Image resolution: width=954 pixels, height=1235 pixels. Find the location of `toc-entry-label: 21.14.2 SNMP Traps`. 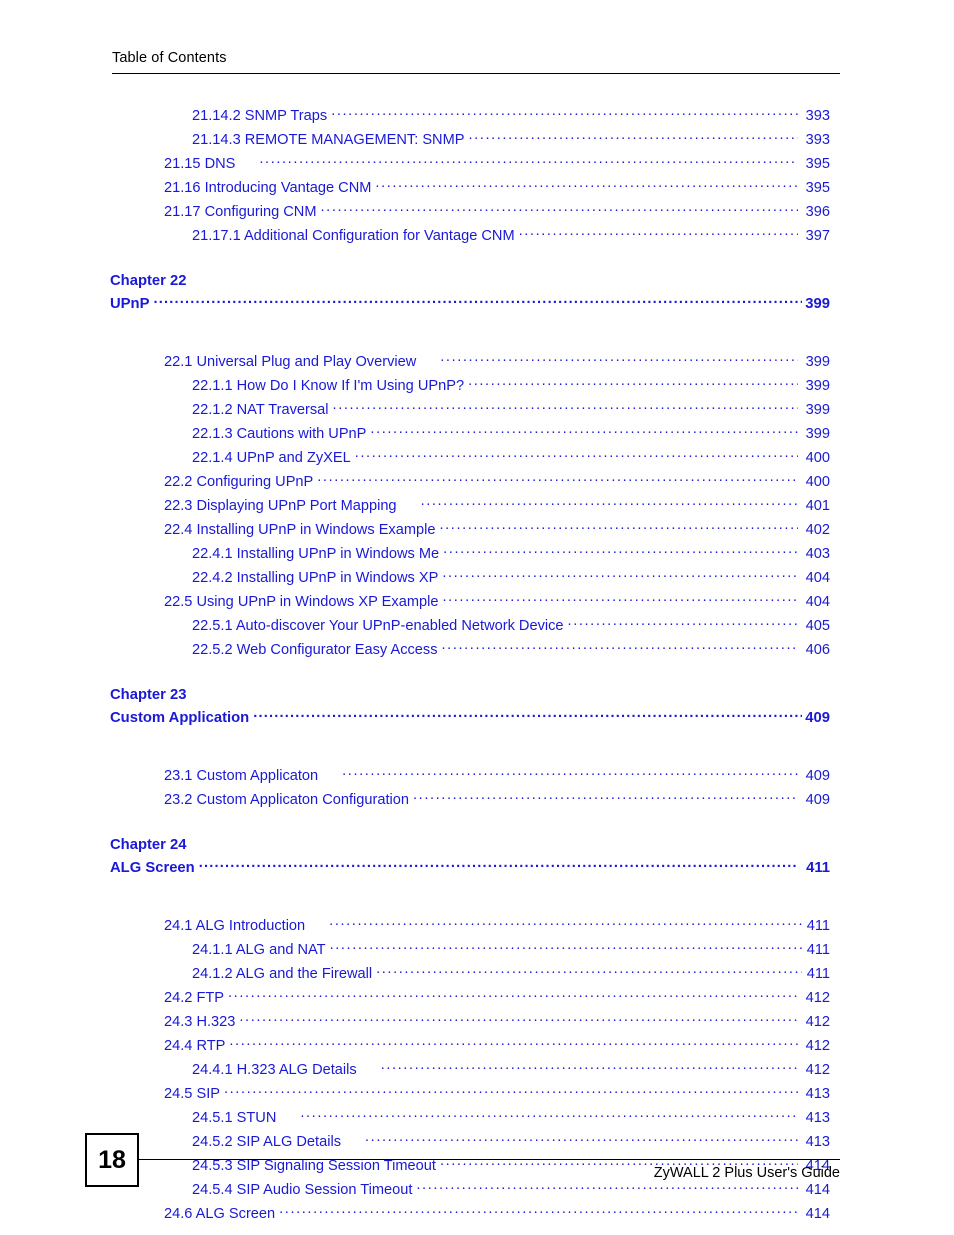

toc-entry-label: 21.14.2 SNMP Traps is located at coordinates (260, 115).